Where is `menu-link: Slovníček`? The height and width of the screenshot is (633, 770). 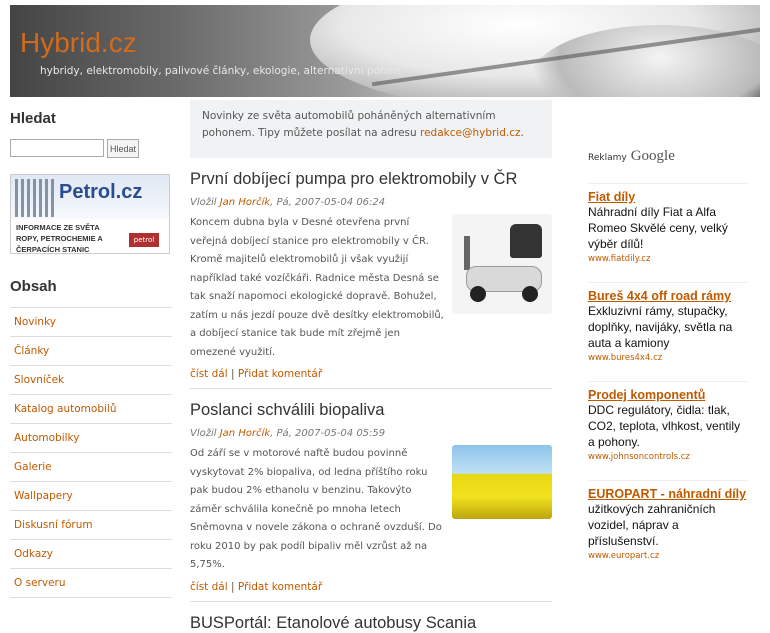 menu-link: Slovníček is located at coordinates (39, 380).